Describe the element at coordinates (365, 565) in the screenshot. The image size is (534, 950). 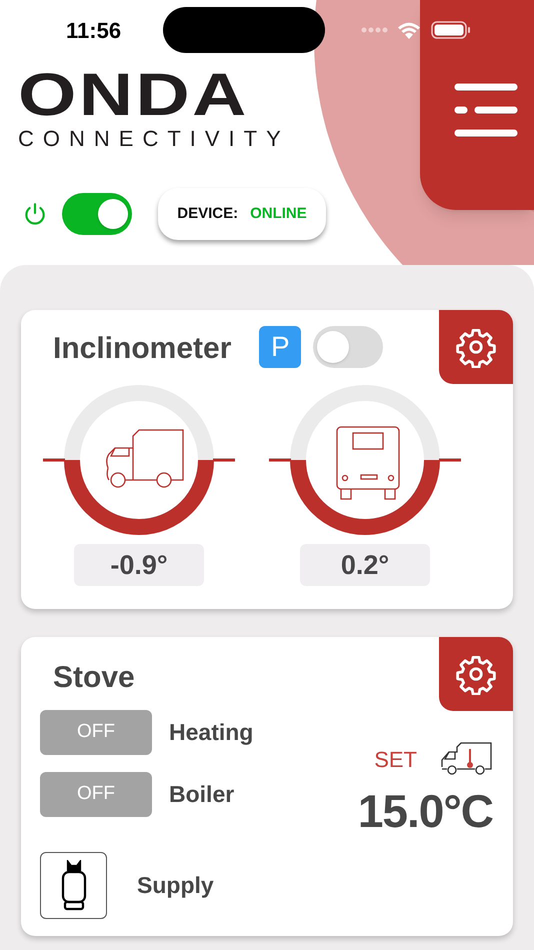
I see `angle-reading: 0.2°` at that location.